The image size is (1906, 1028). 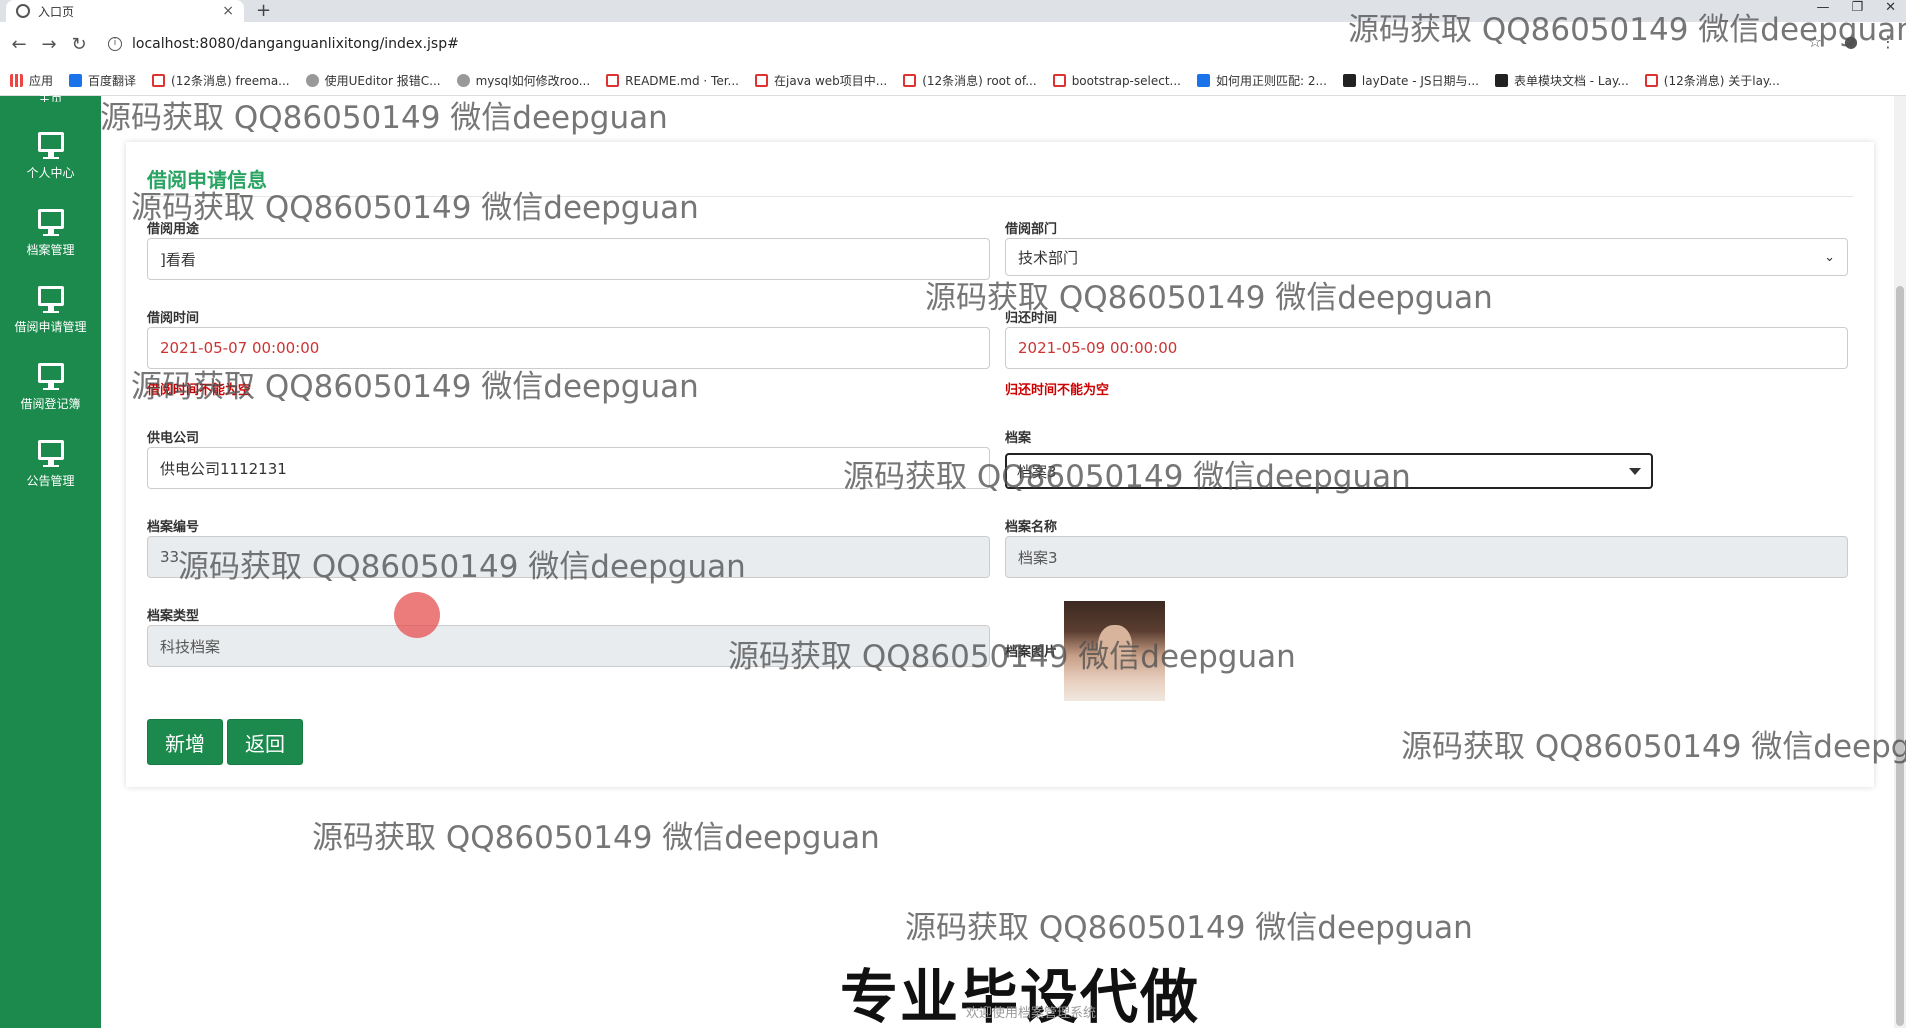 What do you see at coordinates (102, 80) in the screenshot?
I see `bookmark-item: 百度翻译` at bounding box center [102, 80].